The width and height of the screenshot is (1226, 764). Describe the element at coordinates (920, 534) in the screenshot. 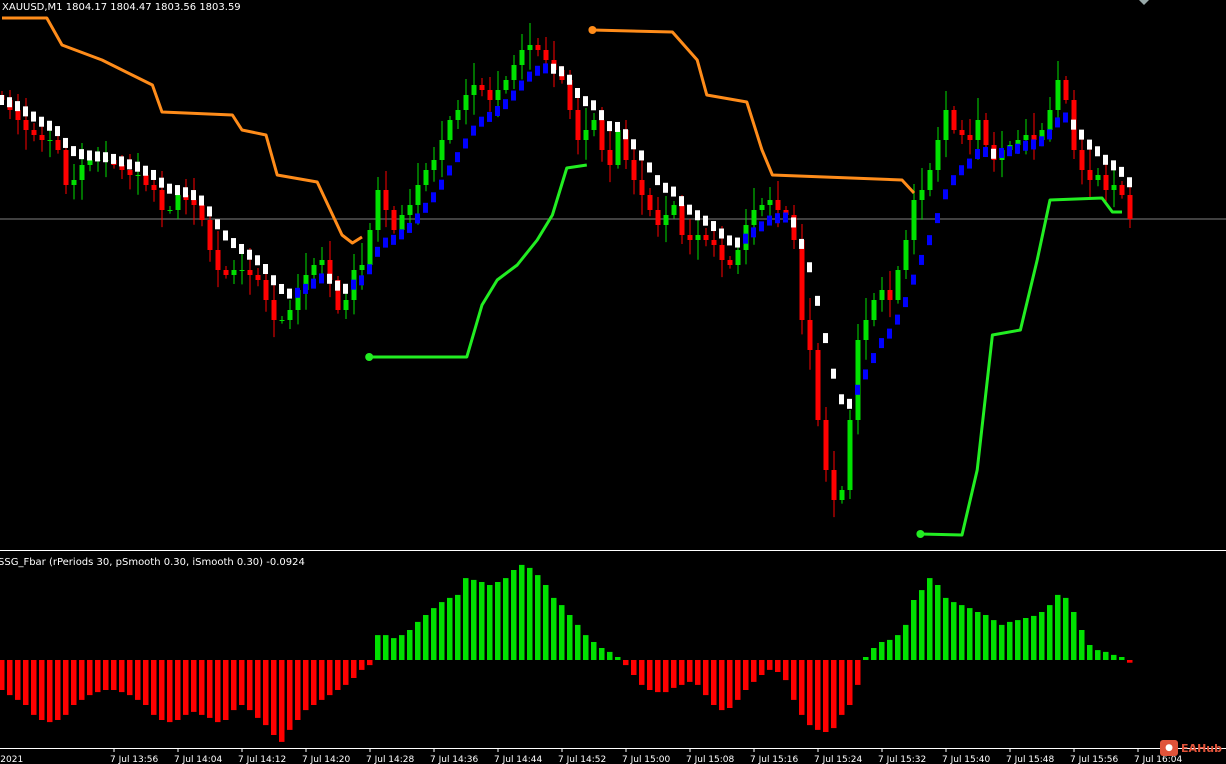

I see `lower-stop-start-dot` at that location.